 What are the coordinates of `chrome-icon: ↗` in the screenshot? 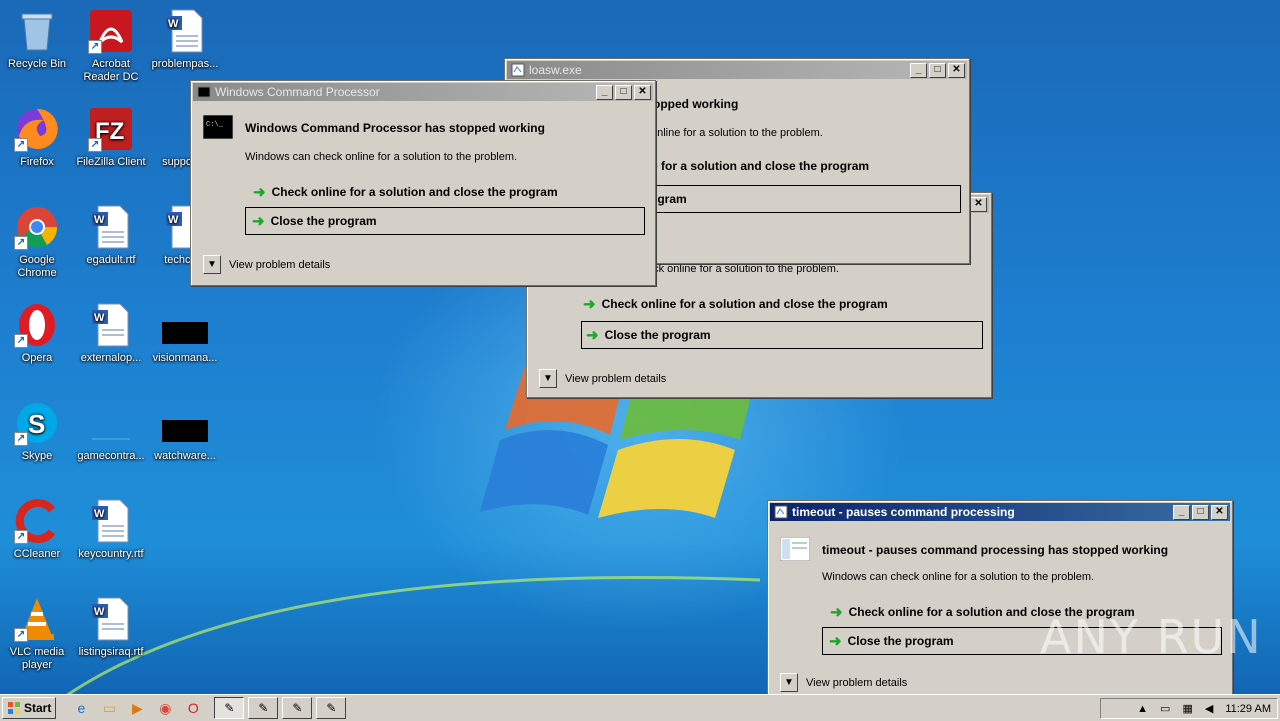 It's located at (37, 227).